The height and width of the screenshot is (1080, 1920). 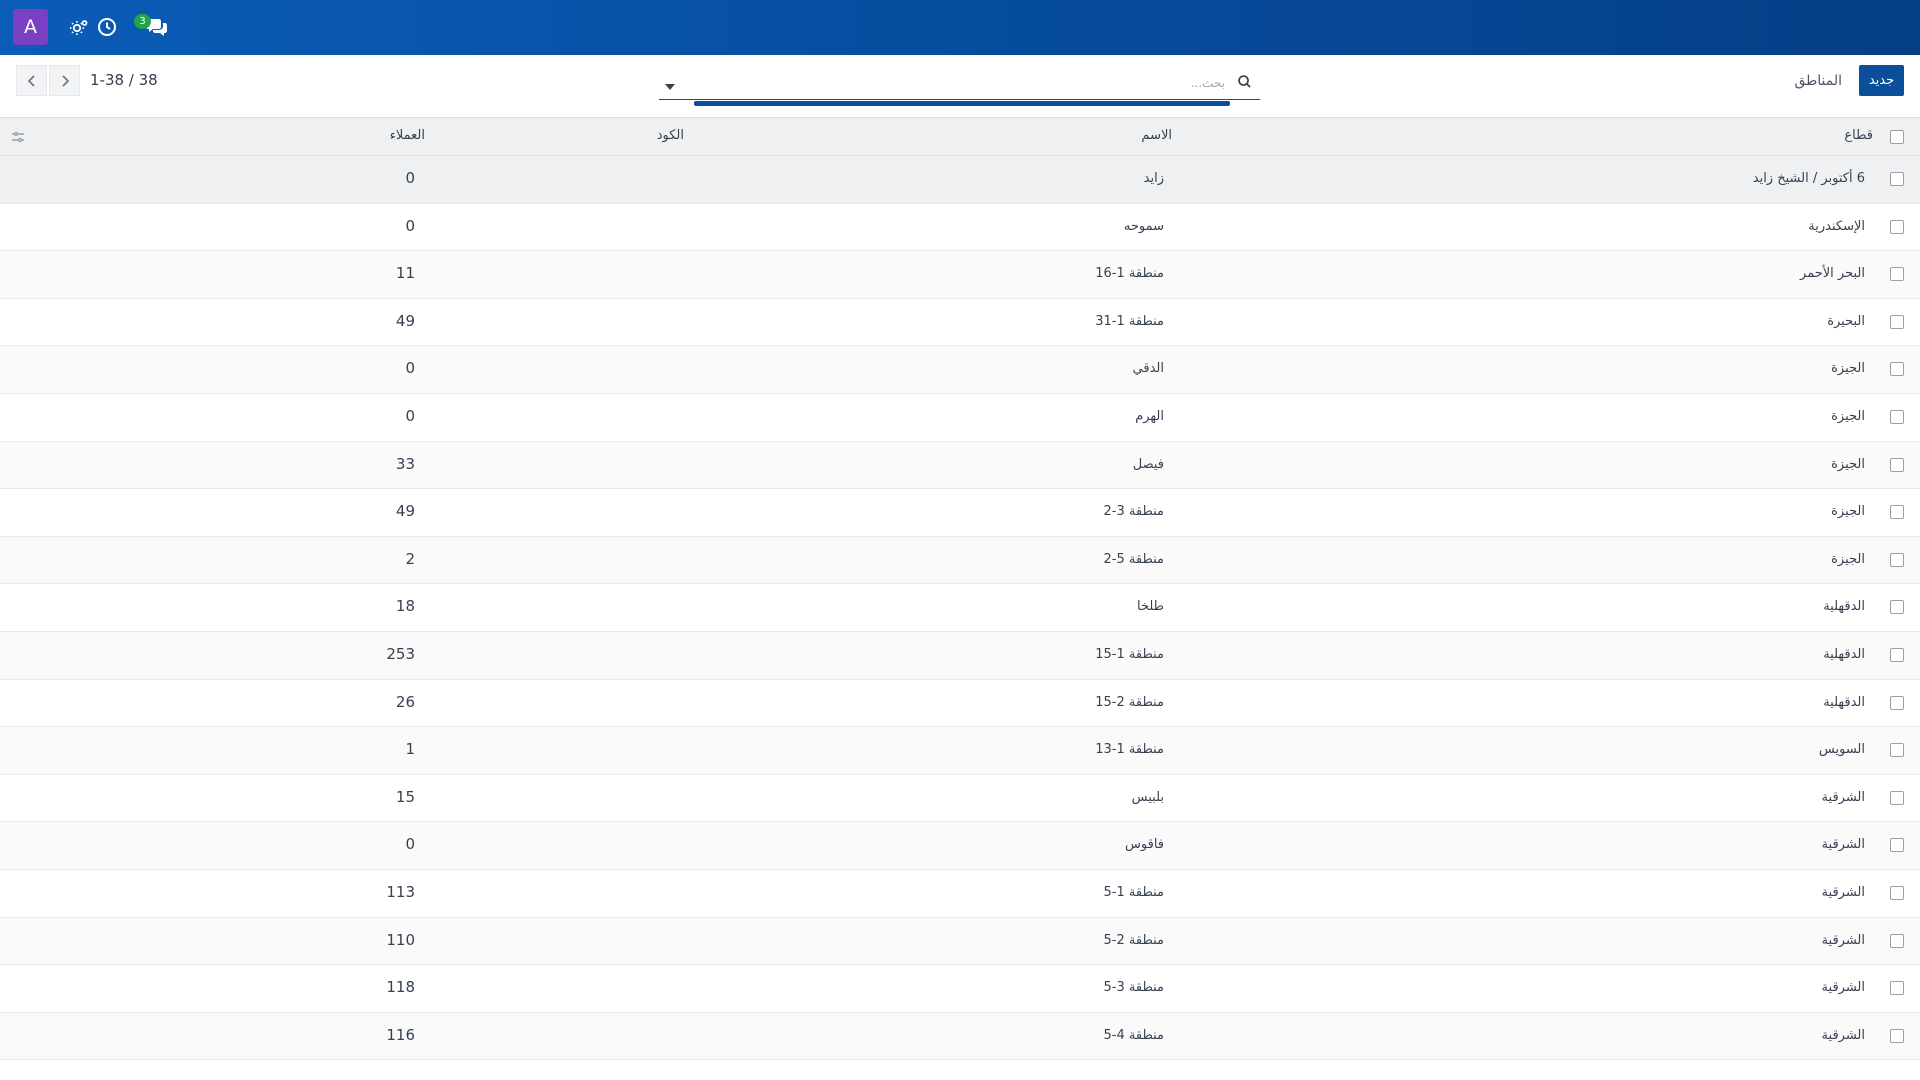 I want to click on select-all-checkbox, so click(x=1897, y=137).